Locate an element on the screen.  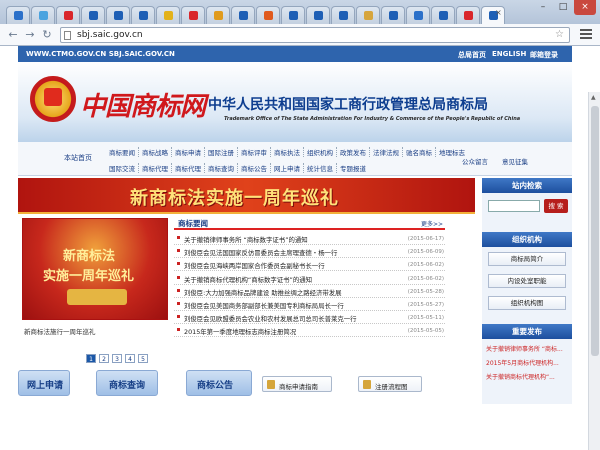
news-item-title: 关于撤销商标代理机构“商标数字证书”的通知 is located at coordinates (248, 279).